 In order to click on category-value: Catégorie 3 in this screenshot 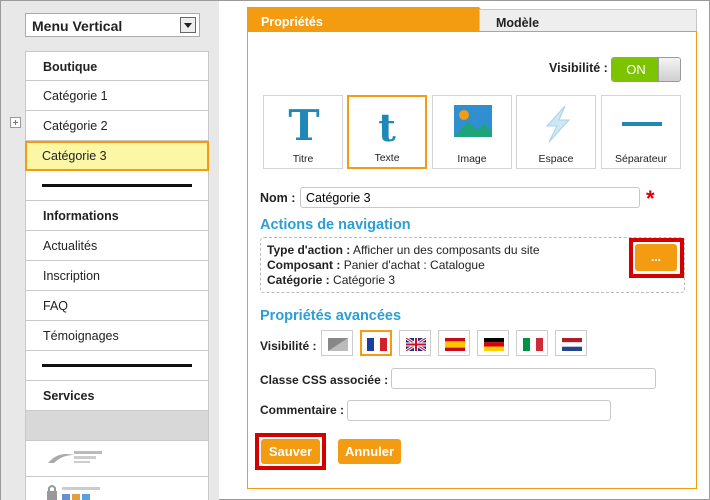, I will do `click(364, 280)`.